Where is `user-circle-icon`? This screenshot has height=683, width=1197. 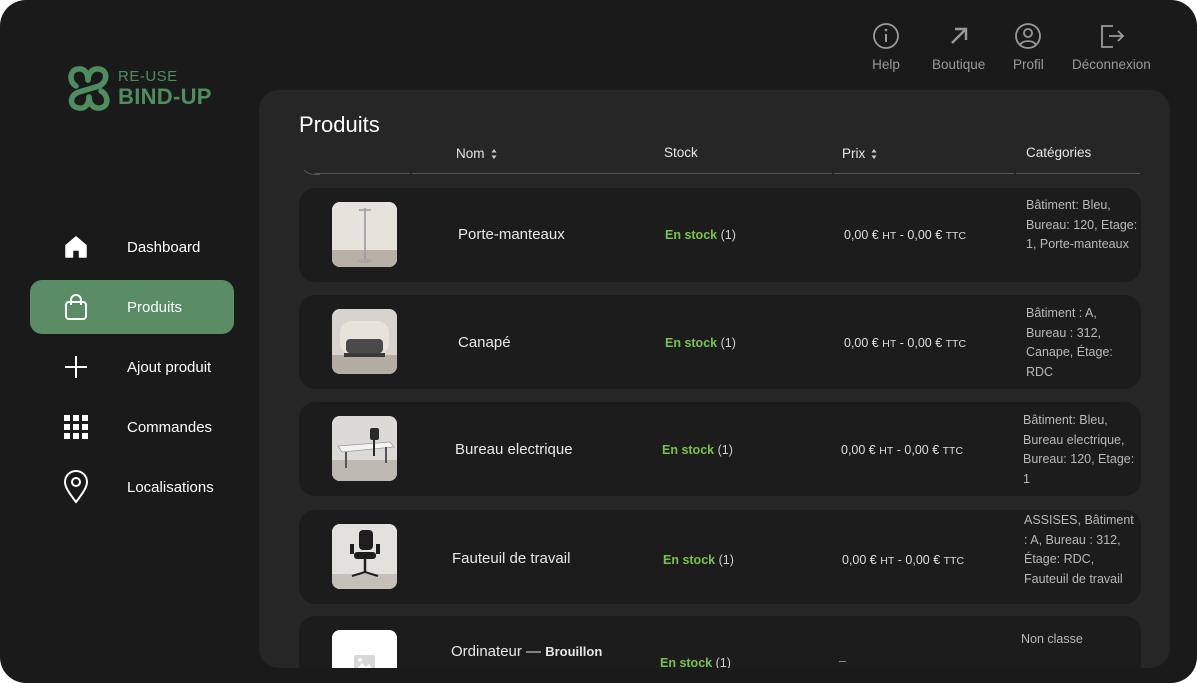
user-circle-icon is located at coordinates (1028, 36).